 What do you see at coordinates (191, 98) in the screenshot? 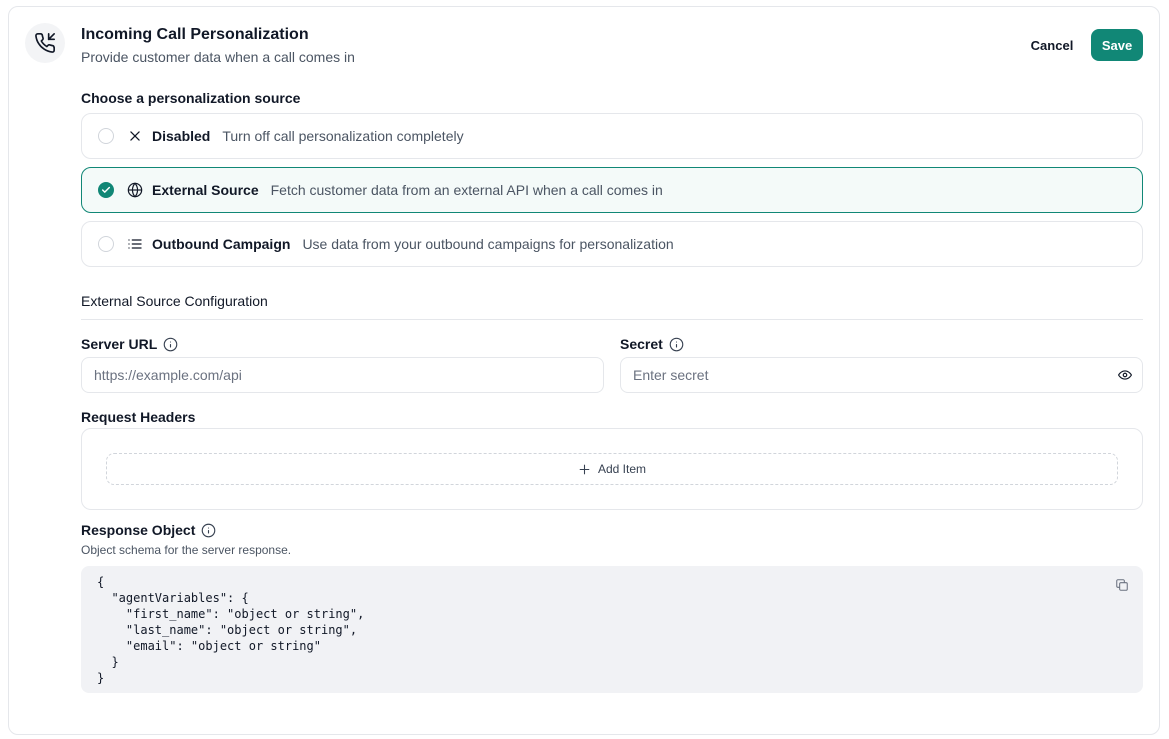
I see `source-heading: Choose a personalization source` at bounding box center [191, 98].